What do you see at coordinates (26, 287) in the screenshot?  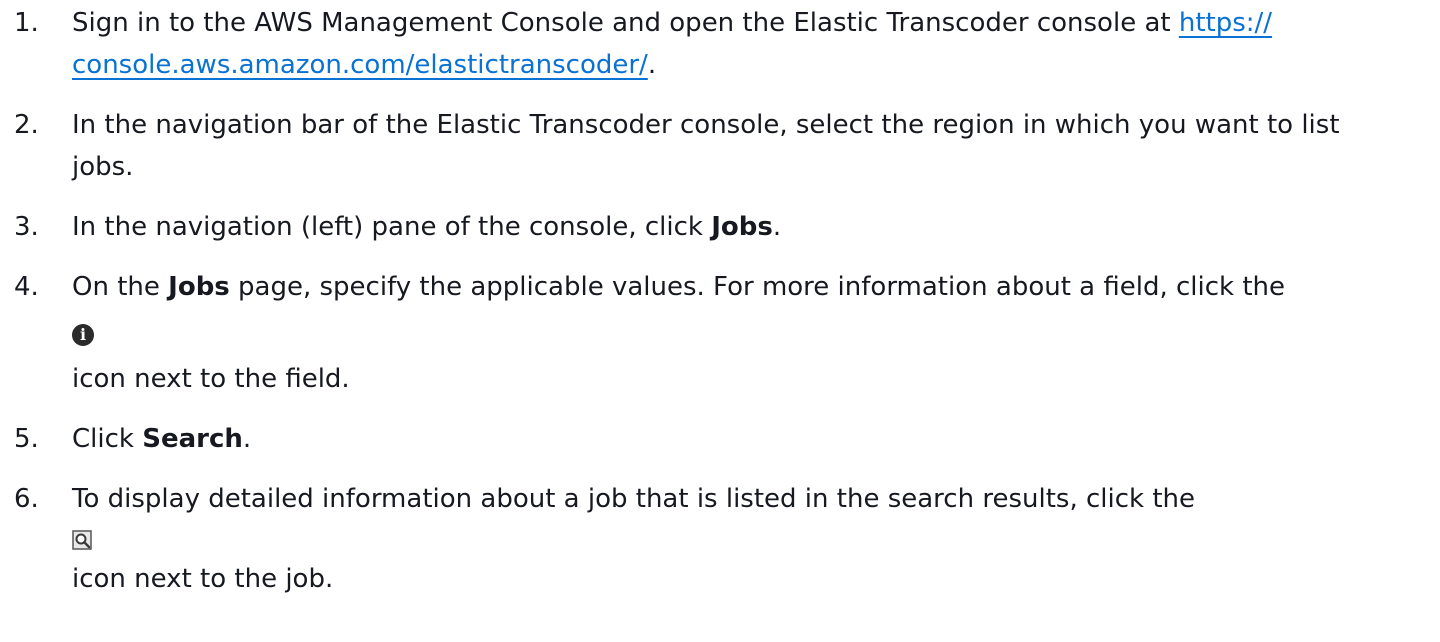 I see `step-number: 4.` at bounding box center [26, 287].